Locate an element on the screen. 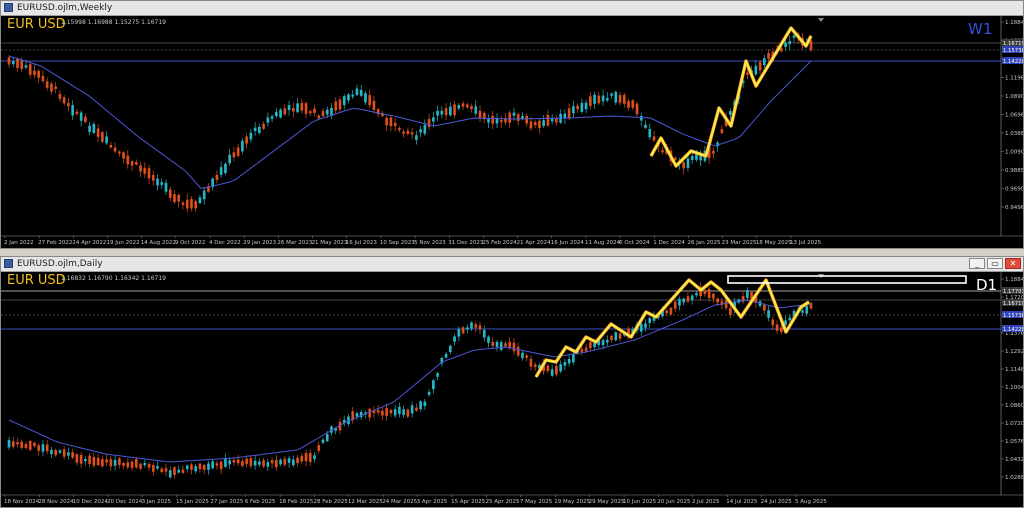  weekly-timeframe-label: W1 is located at coordinates (980, 29).